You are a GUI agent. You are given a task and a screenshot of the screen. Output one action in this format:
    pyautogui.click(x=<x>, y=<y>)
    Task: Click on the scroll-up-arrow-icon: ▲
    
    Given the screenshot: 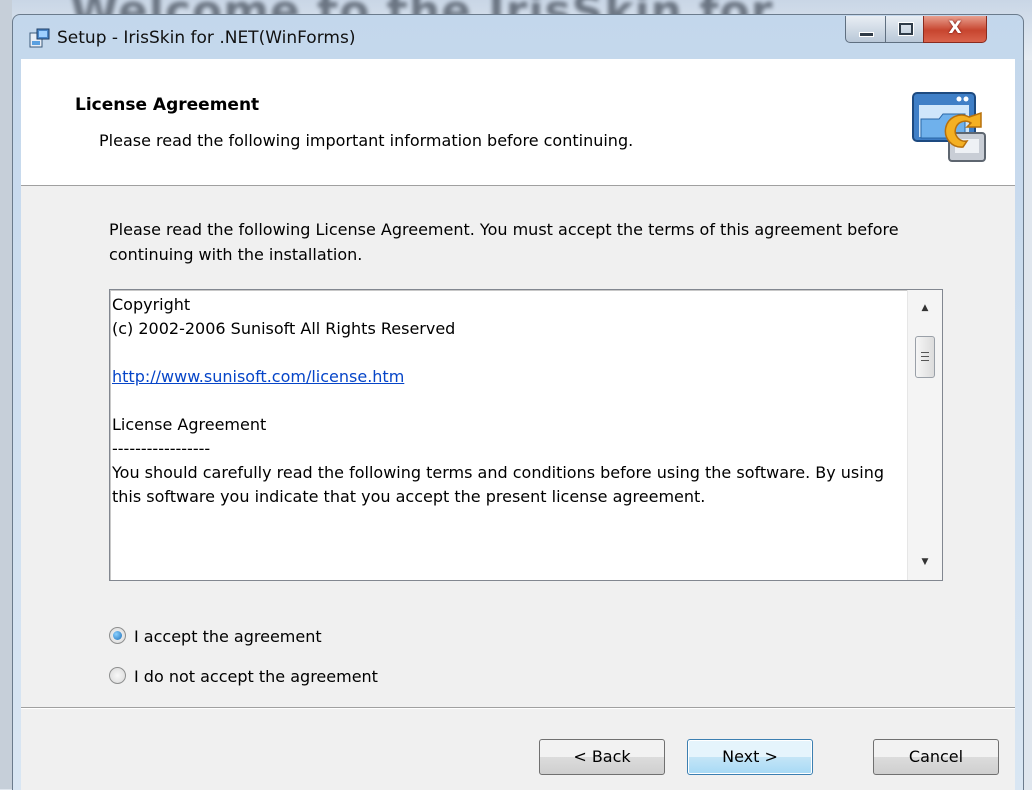 What is the action you would take?
    pyautogui.click(x=925, y=308)
    